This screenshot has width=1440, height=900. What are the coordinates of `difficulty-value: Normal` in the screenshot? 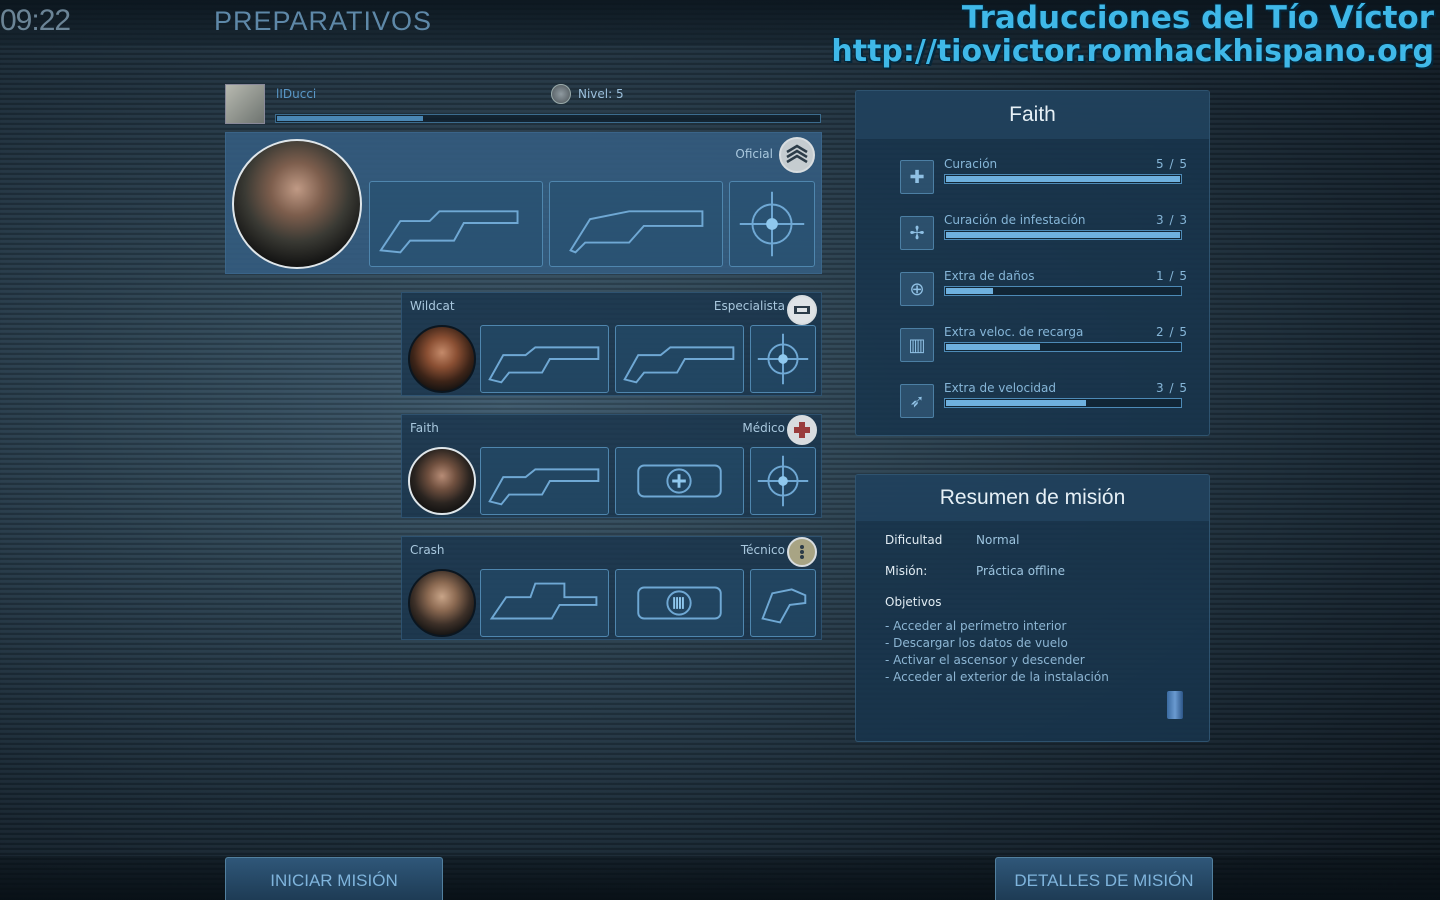 It's located at (998, 540).